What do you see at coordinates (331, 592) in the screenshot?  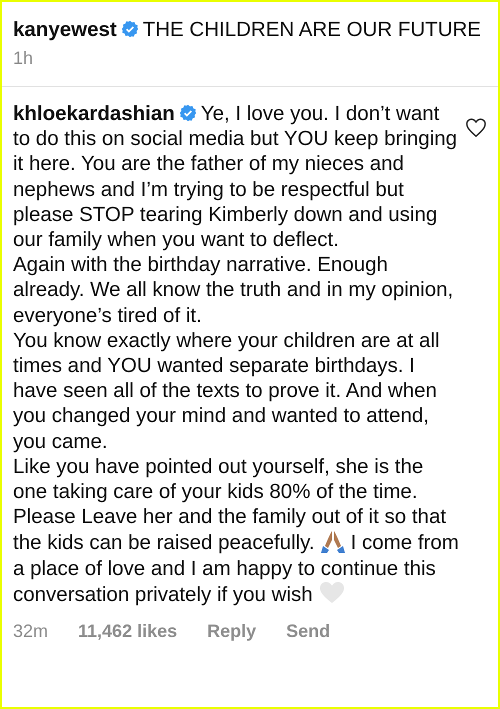 I see `heart-icon` at bounding box center [331, 592].